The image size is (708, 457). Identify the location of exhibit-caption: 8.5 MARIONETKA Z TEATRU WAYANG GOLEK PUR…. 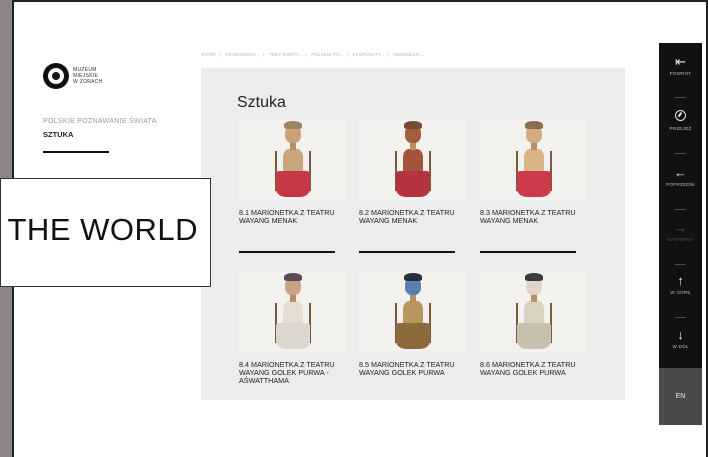
(415, 368).